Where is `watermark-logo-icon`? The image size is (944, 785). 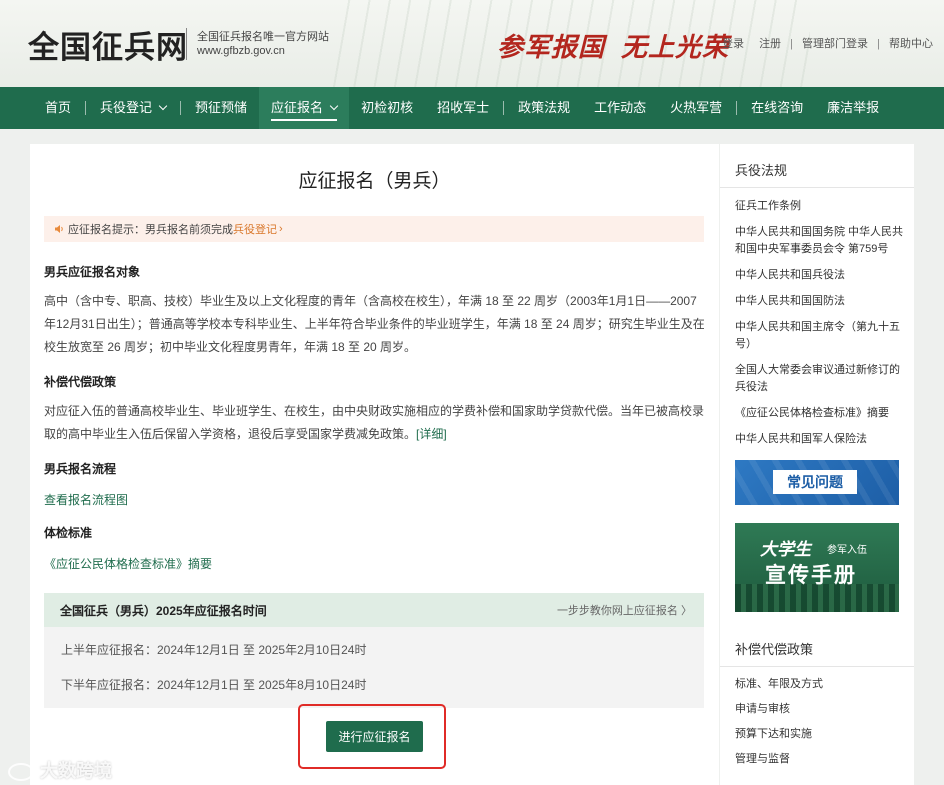 watermark-logo-icon is located at coordinates (21, 772).